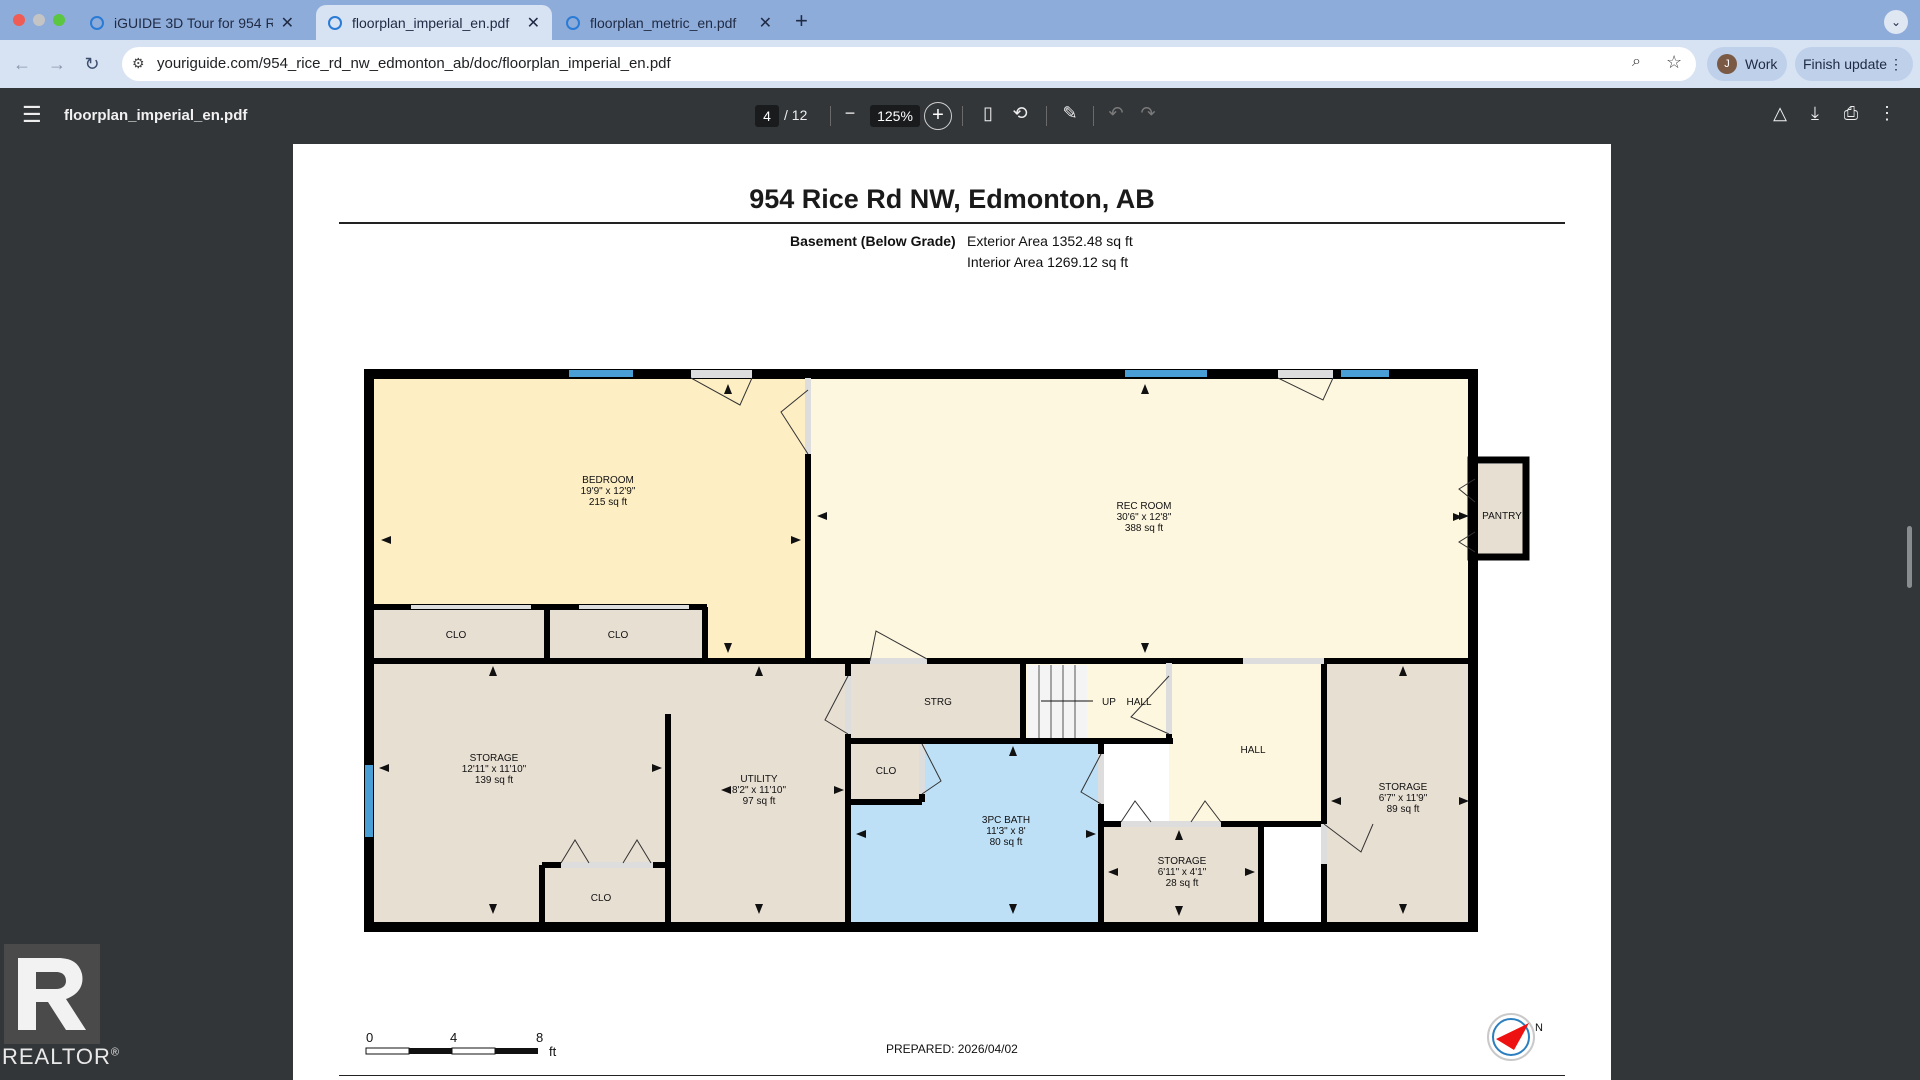 This screenshot has height=1080, width=1920. What do you see at coordinates (1144, 517) in the screenshot?
I see `room-dims: 30'6" x 12'8"` at bounding box center [1144, 517].